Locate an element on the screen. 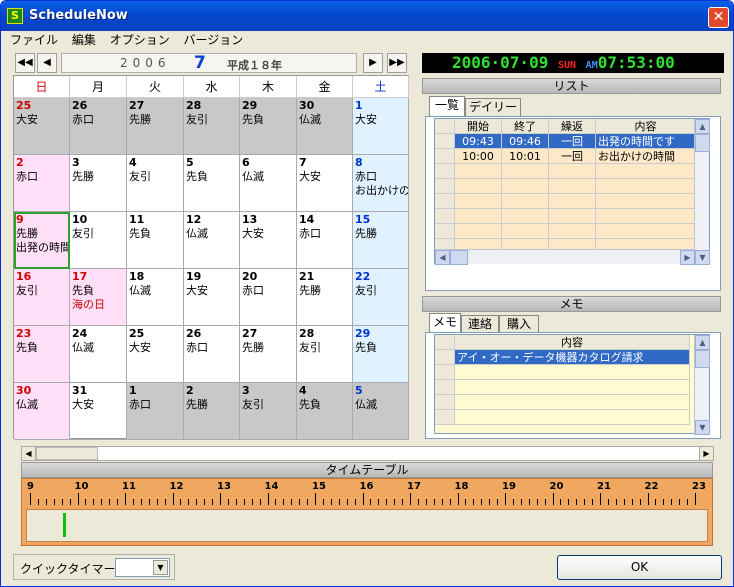  horizontal-scrollbar: ◀ ▶ is located at coordinates (565, 257).